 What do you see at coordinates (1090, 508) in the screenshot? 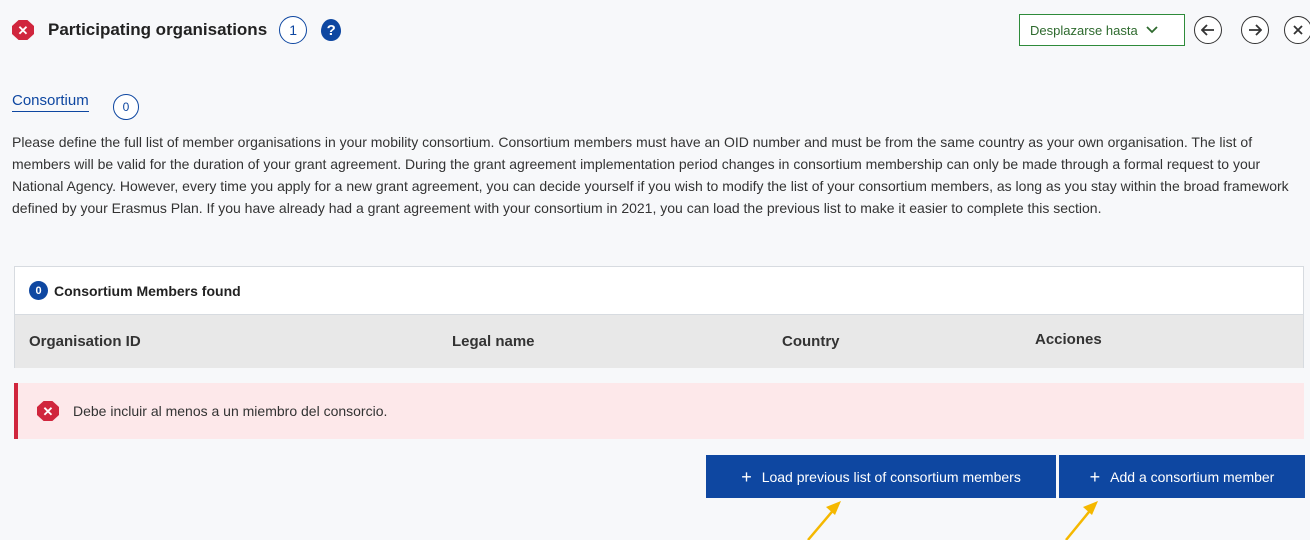
I see `annotation-arrowhead-add` at bounding box center [1090, 508].